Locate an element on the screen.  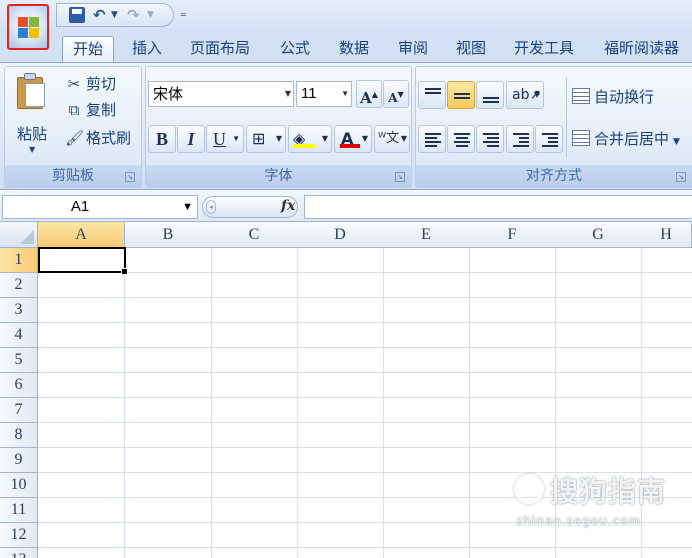
row-header-8: 8 is located at coordinates (19, 435).